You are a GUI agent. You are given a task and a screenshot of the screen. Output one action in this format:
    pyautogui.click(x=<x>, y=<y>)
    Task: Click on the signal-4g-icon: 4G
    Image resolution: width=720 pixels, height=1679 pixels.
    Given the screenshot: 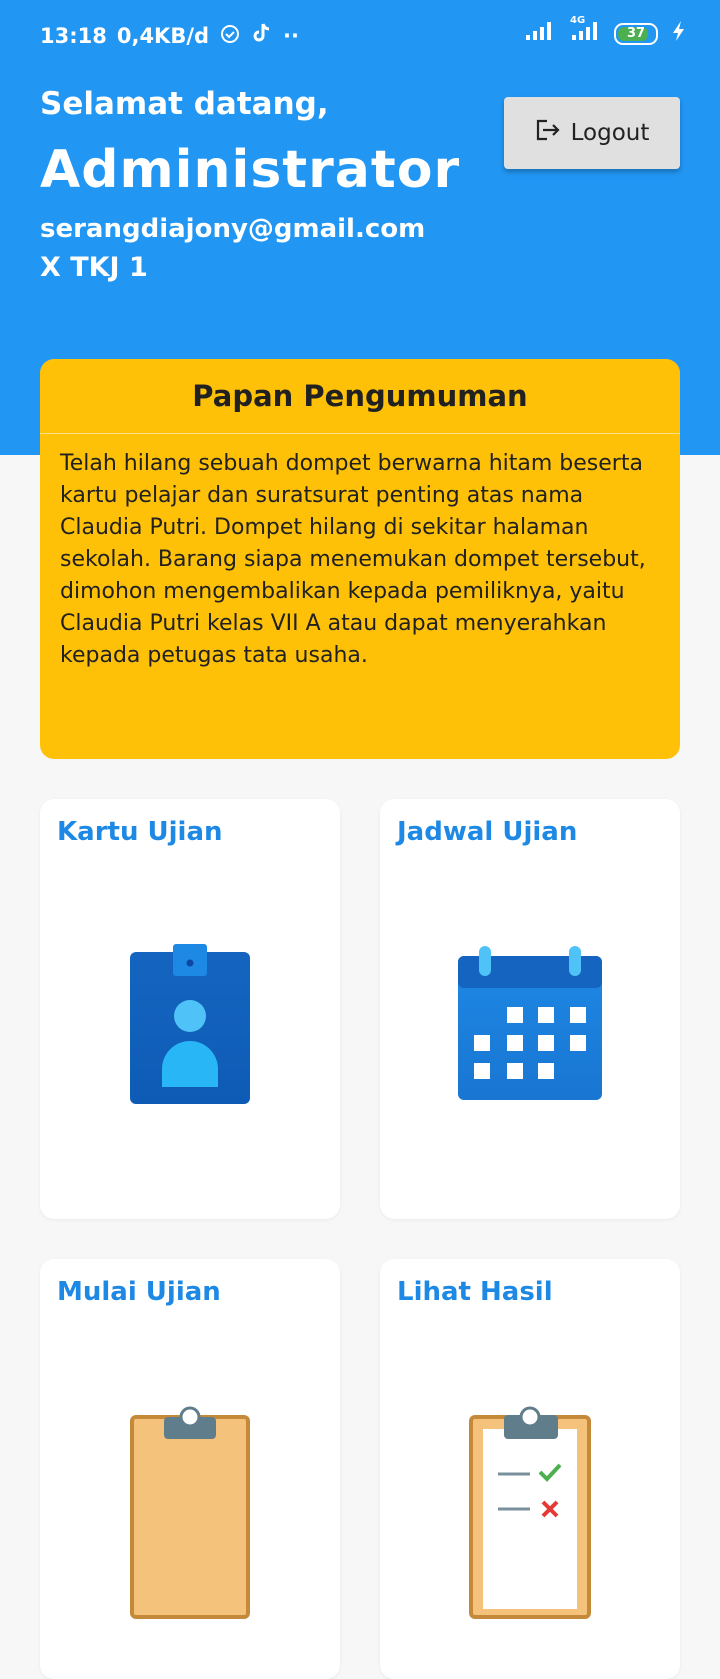 What is the action you would take?
    pyautogui.click(x=584, y=30)
    